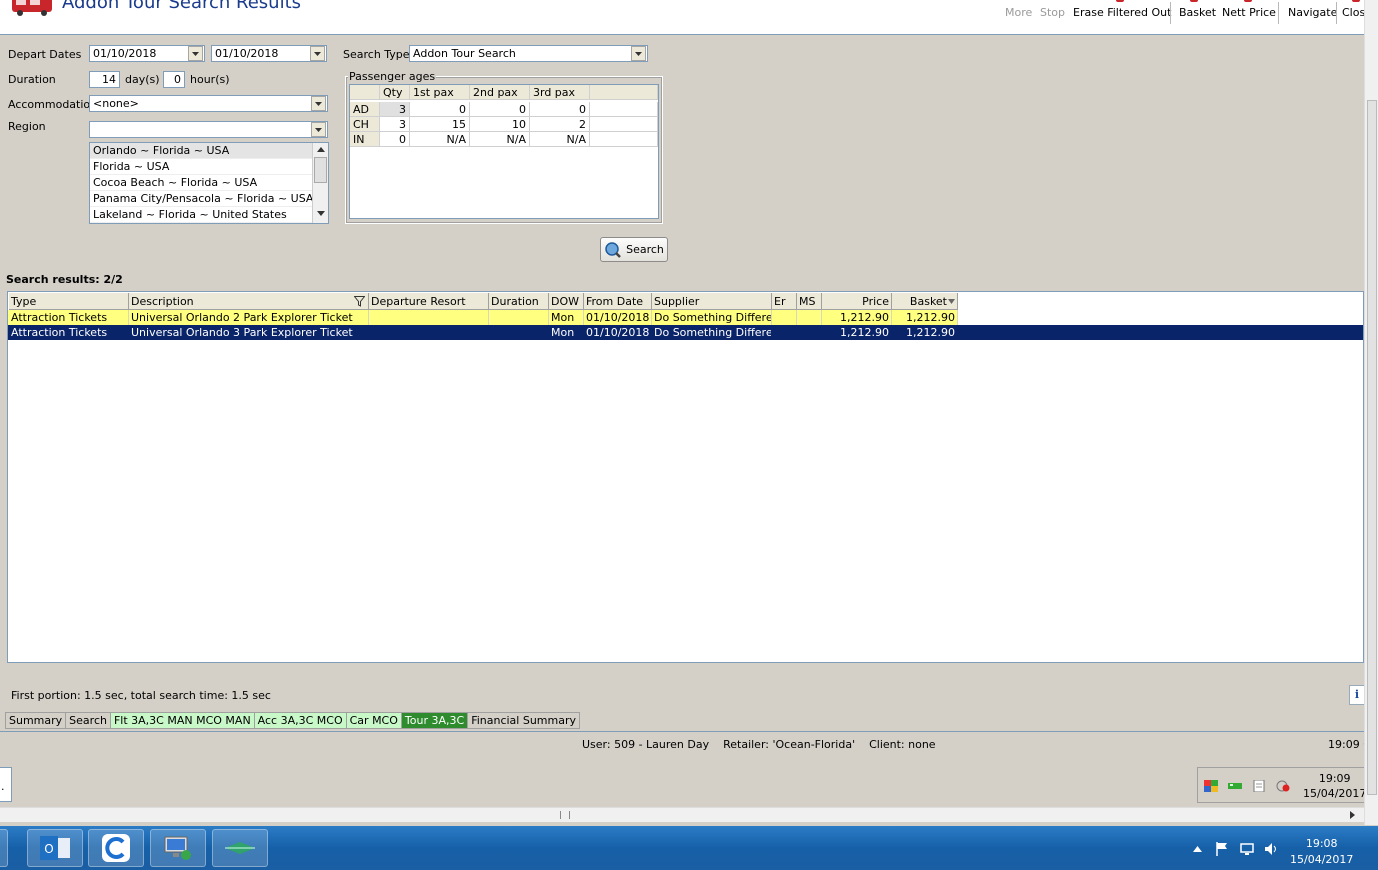 This screenshot has height=870, width=1378. What do you see at coordinates (634, 249) in the screenshot?
I see `search-button: Search` at bounding box center [634, 249].